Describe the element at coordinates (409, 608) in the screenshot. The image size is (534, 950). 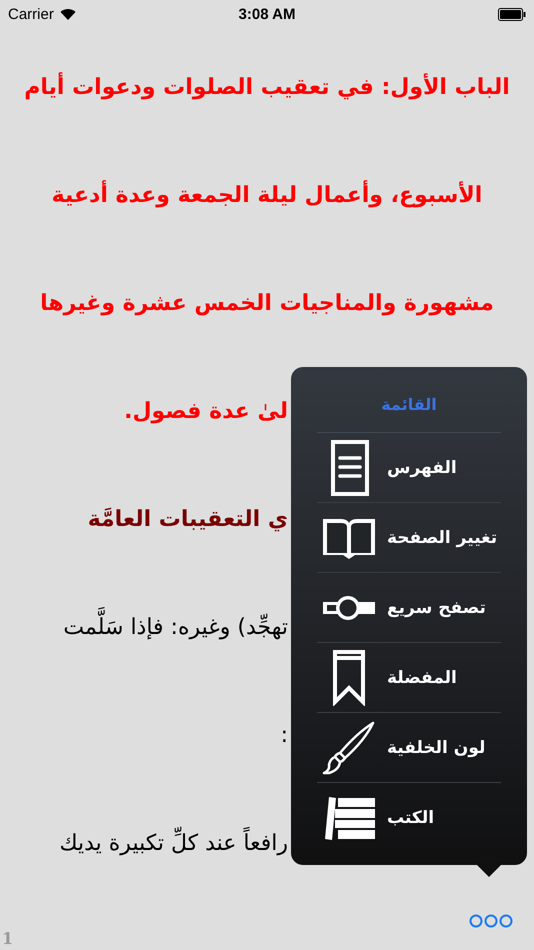
I see `menu-item: تصفح سريع` at that location.